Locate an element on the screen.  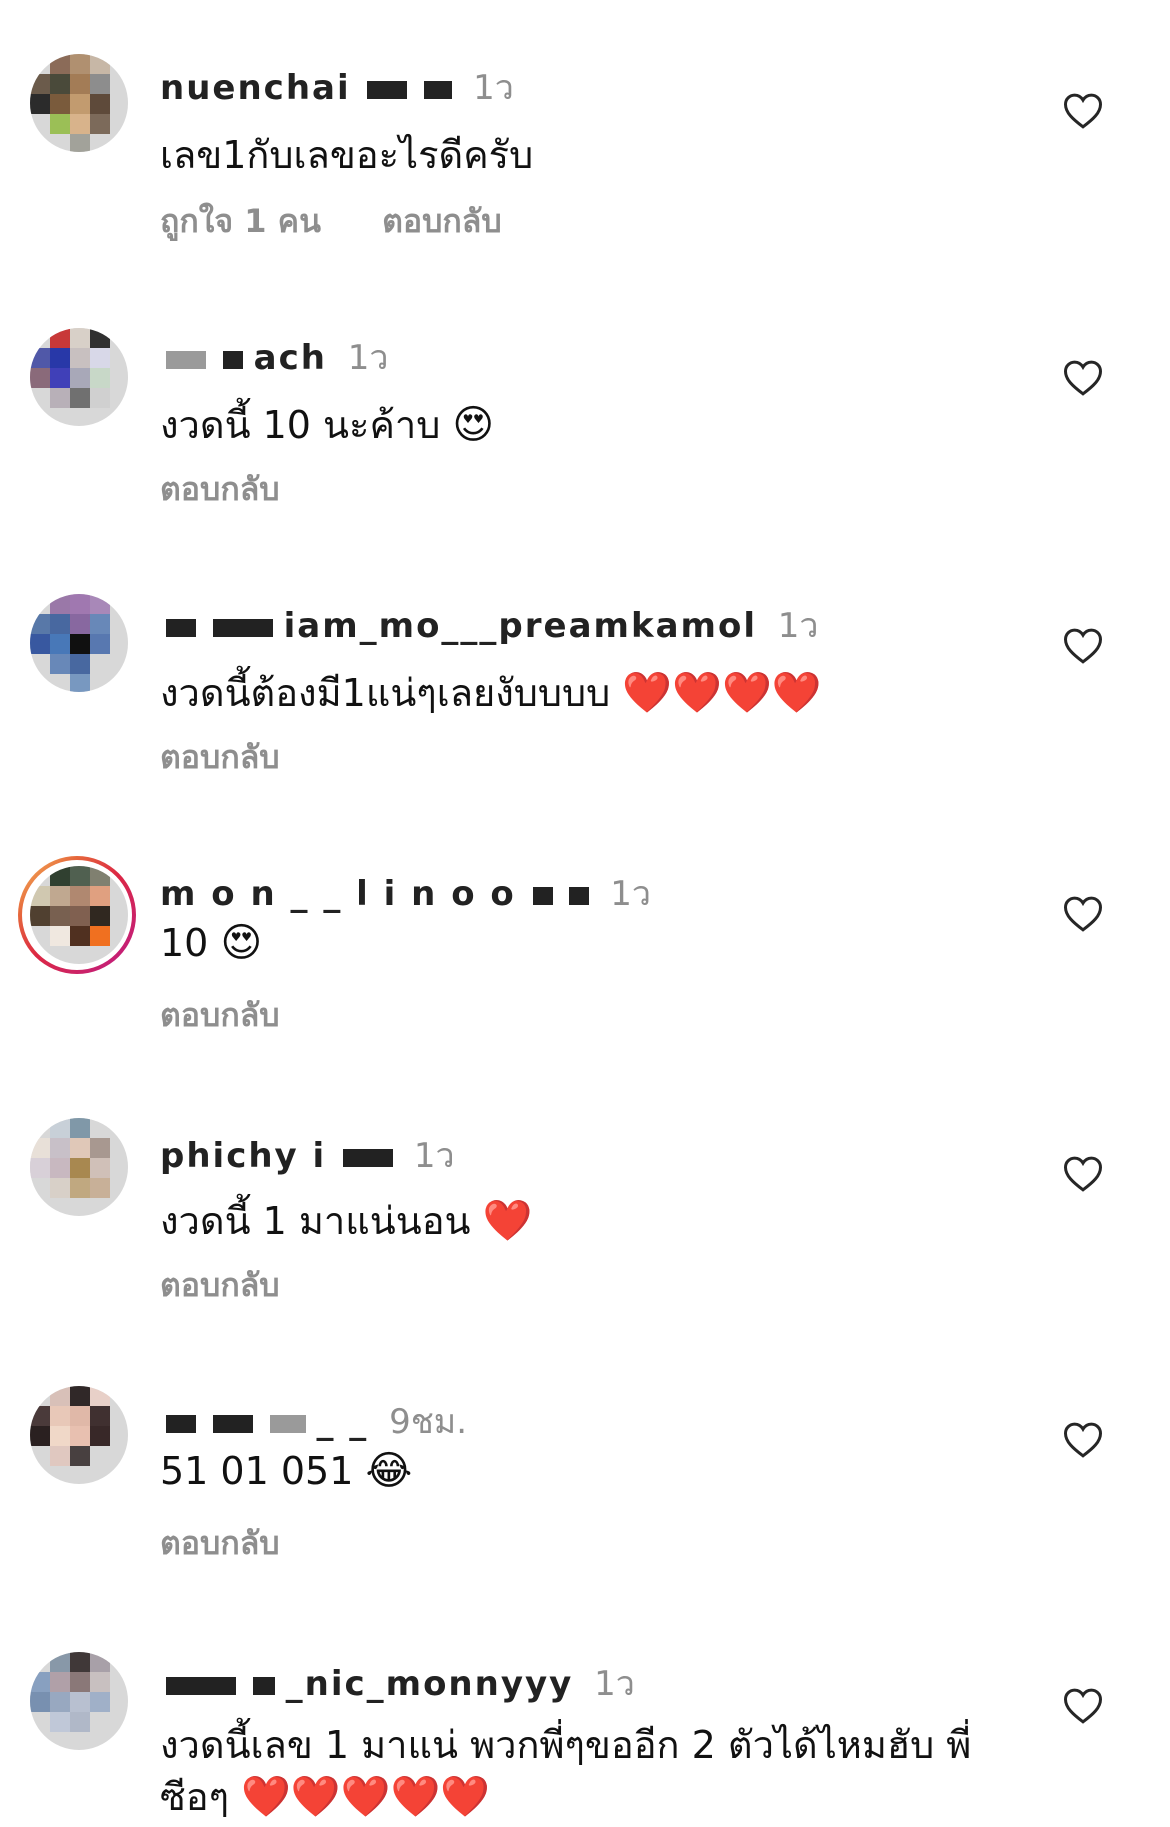
comment-meta: nuenchai 1ว is located at coordinates (337, 87).